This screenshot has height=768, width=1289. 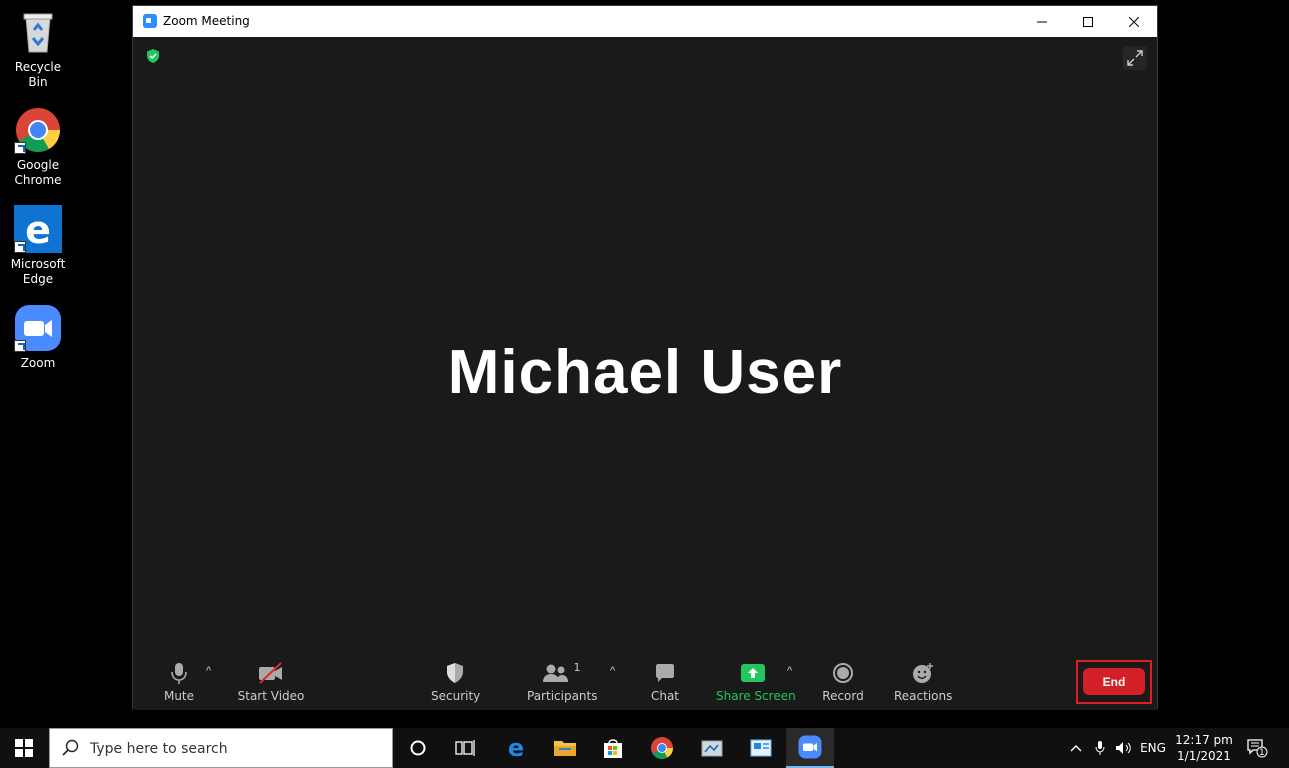 What do you see at coordinates (1134, 21) in the screenshot?
I see `close-button` at bounding box center [1134, 21].